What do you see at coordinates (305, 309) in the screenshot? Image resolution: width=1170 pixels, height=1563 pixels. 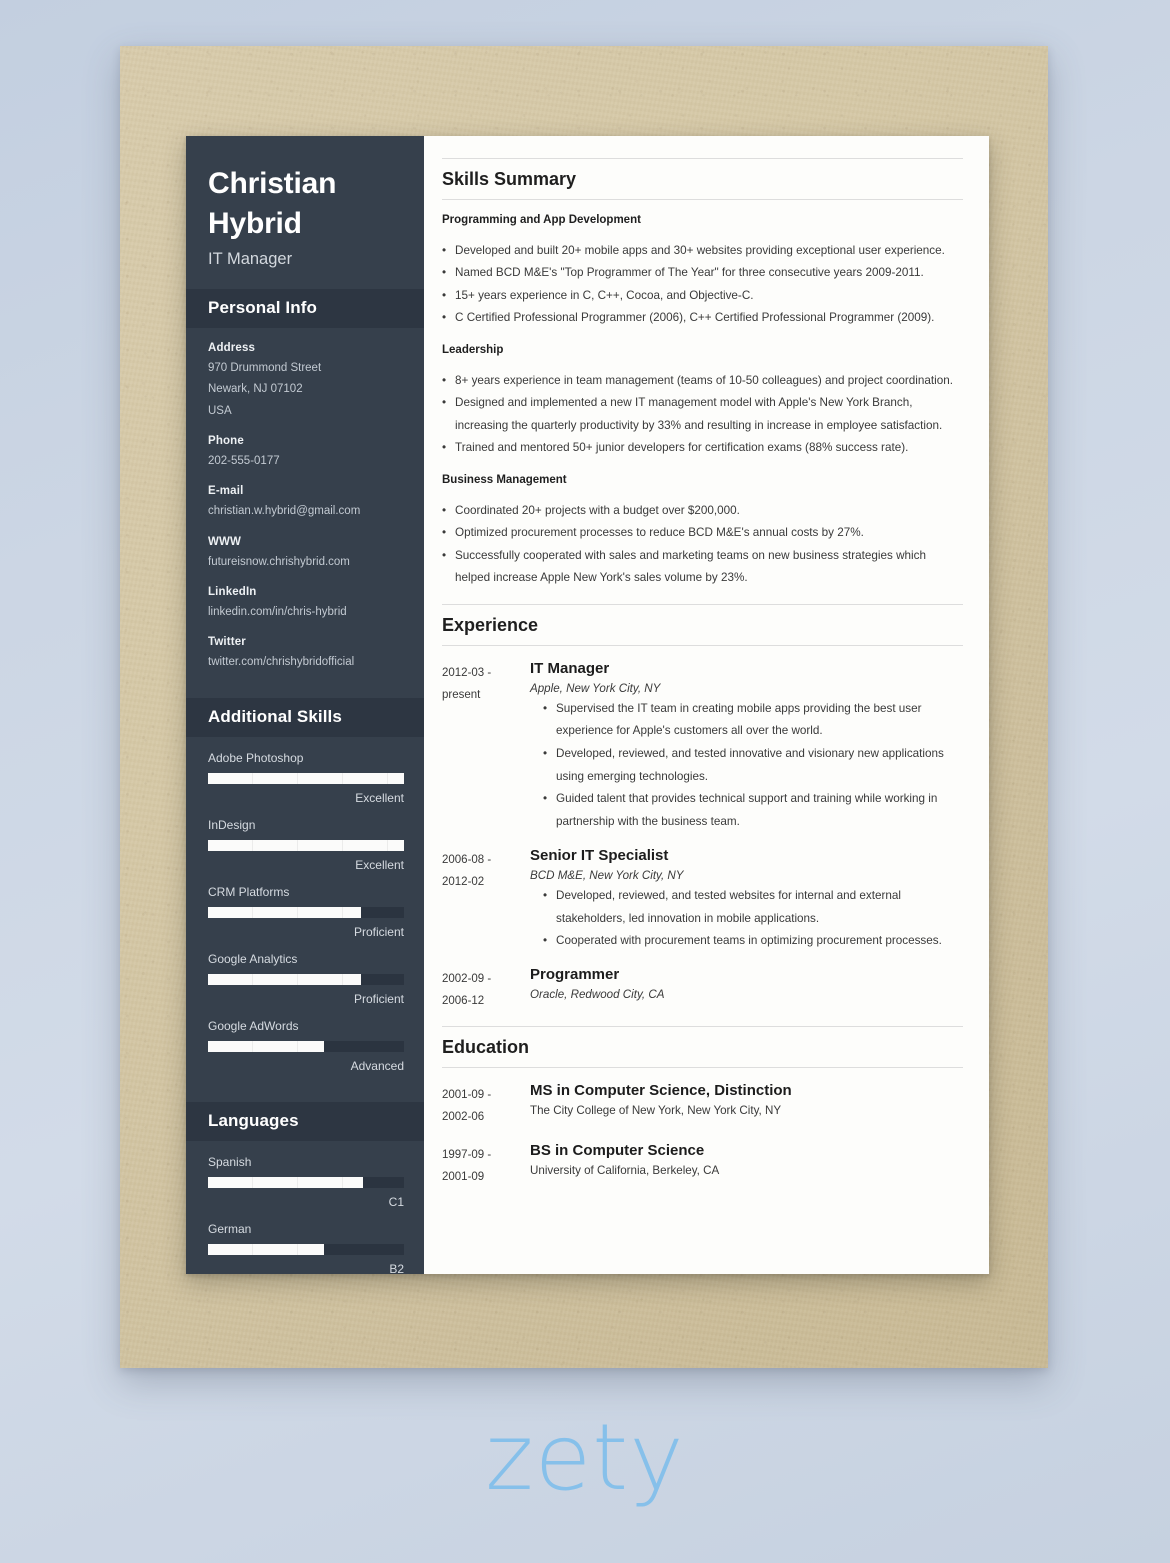 I see `section-header-personal-info: Personal Info` at bounding box center [305, 309].